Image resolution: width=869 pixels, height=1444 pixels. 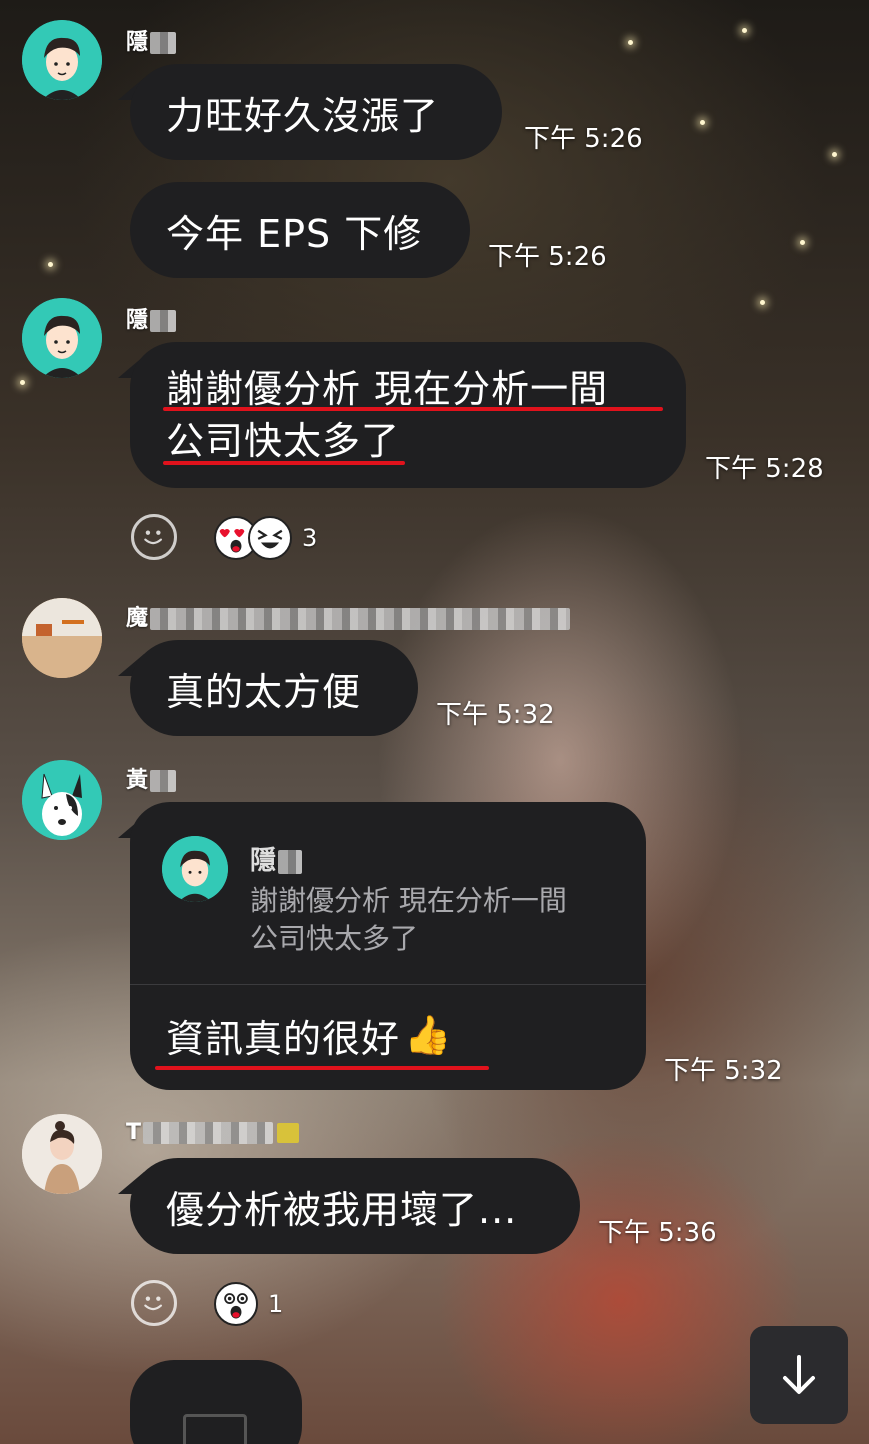 I want to click on sender-name: 魔, so click(x=348, y=616).